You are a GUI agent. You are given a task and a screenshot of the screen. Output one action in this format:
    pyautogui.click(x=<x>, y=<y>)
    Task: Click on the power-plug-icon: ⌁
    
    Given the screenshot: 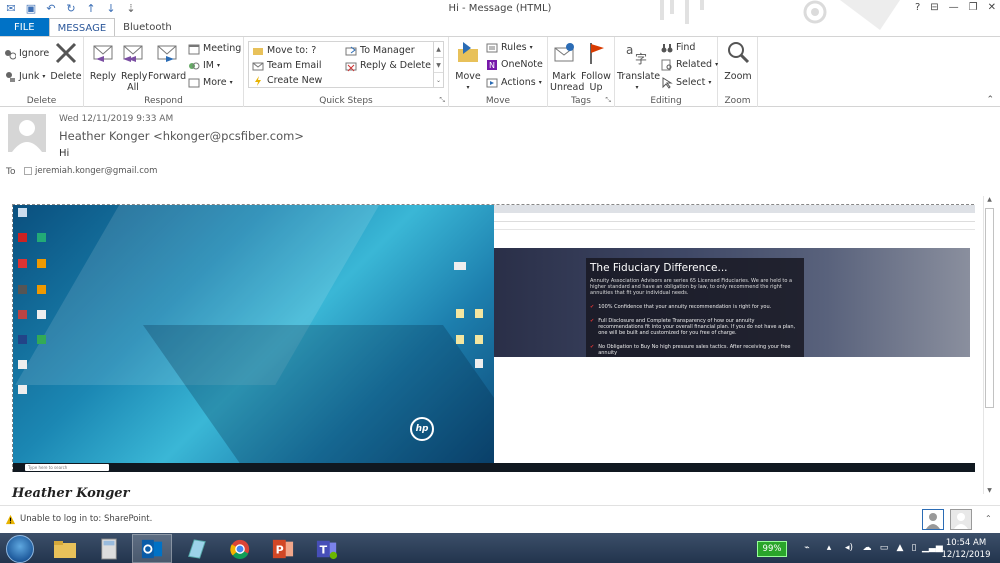 What is the action you would take?
    pyautogui.click(x=807, y=548)
    